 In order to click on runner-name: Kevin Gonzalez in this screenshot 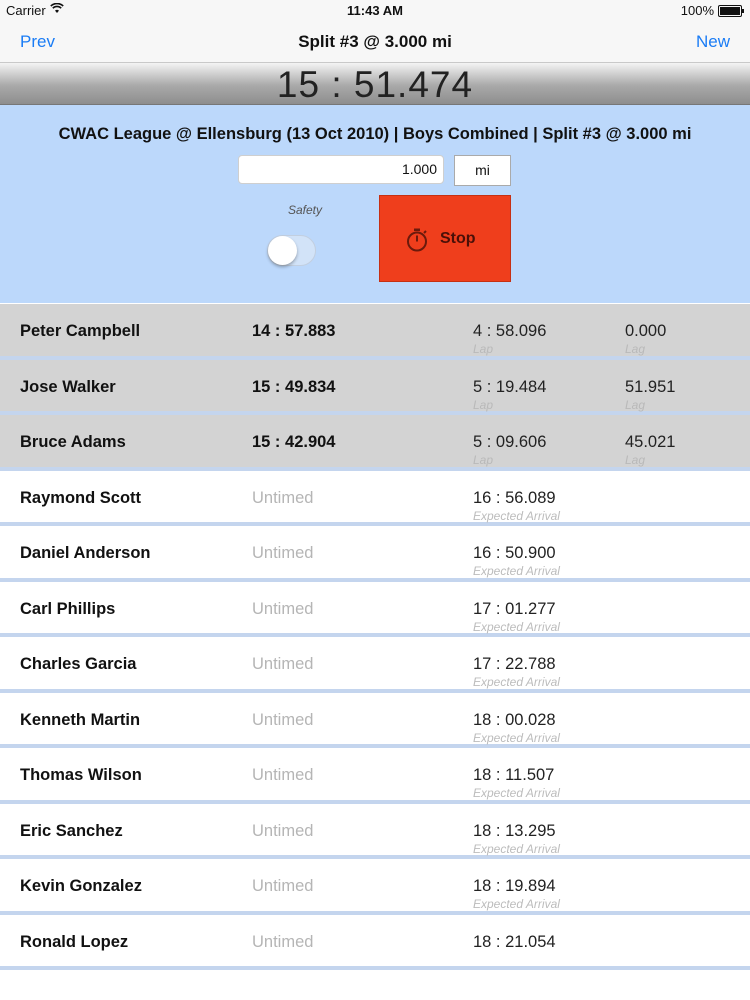, I will do `click(81, 886)`.